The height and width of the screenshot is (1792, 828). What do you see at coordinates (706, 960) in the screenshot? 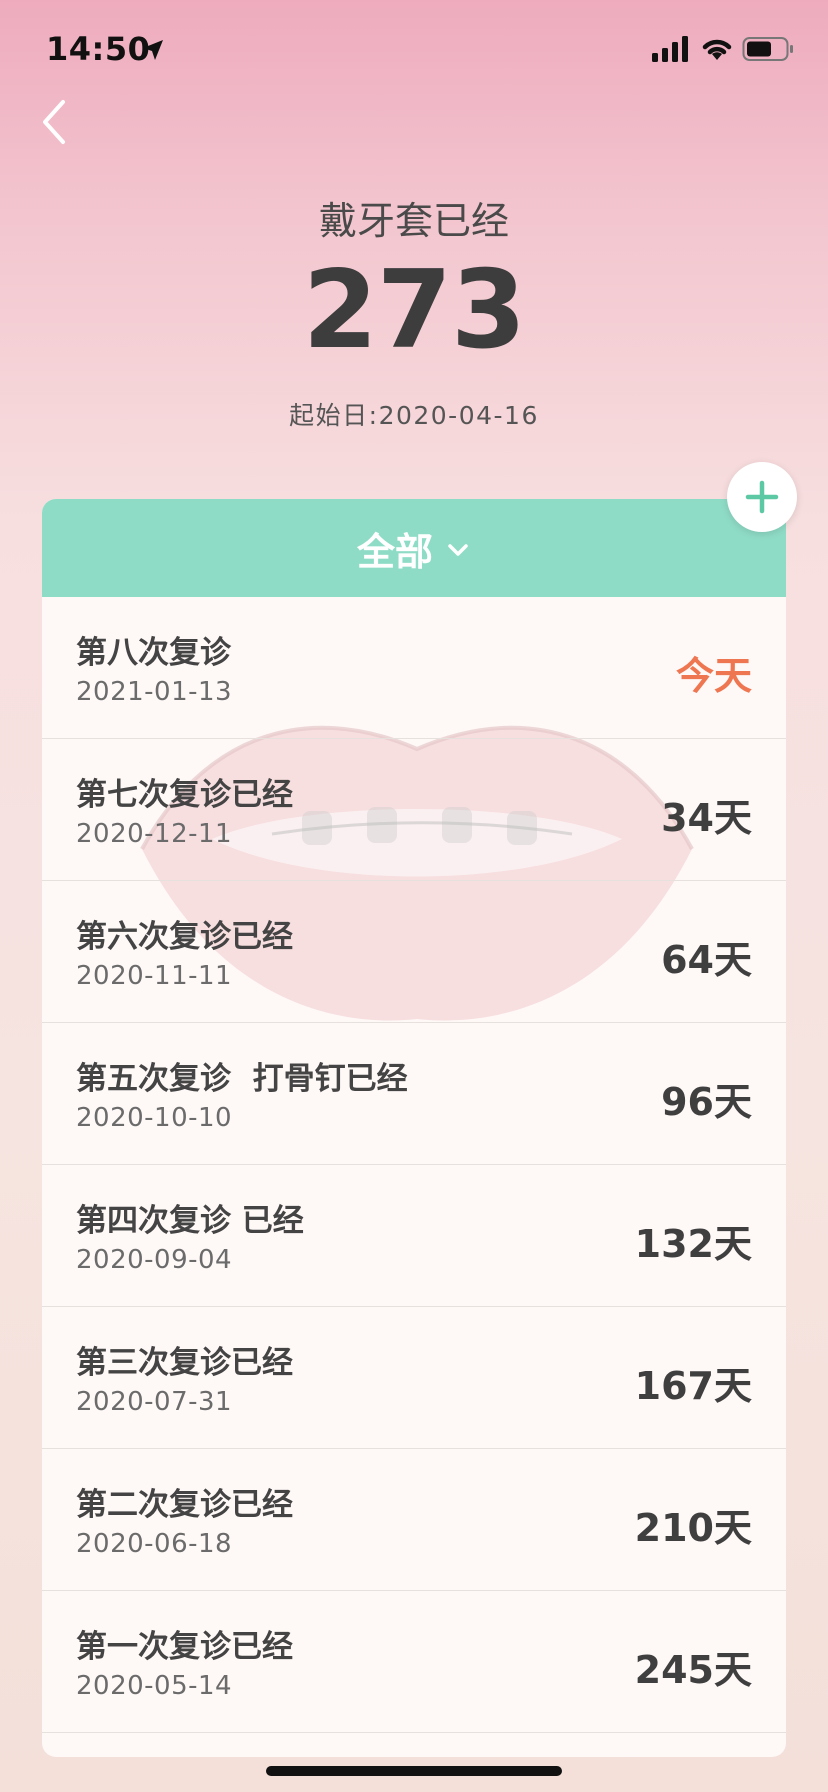
I see `item-days: 64天` at bounding box center [706, 960].